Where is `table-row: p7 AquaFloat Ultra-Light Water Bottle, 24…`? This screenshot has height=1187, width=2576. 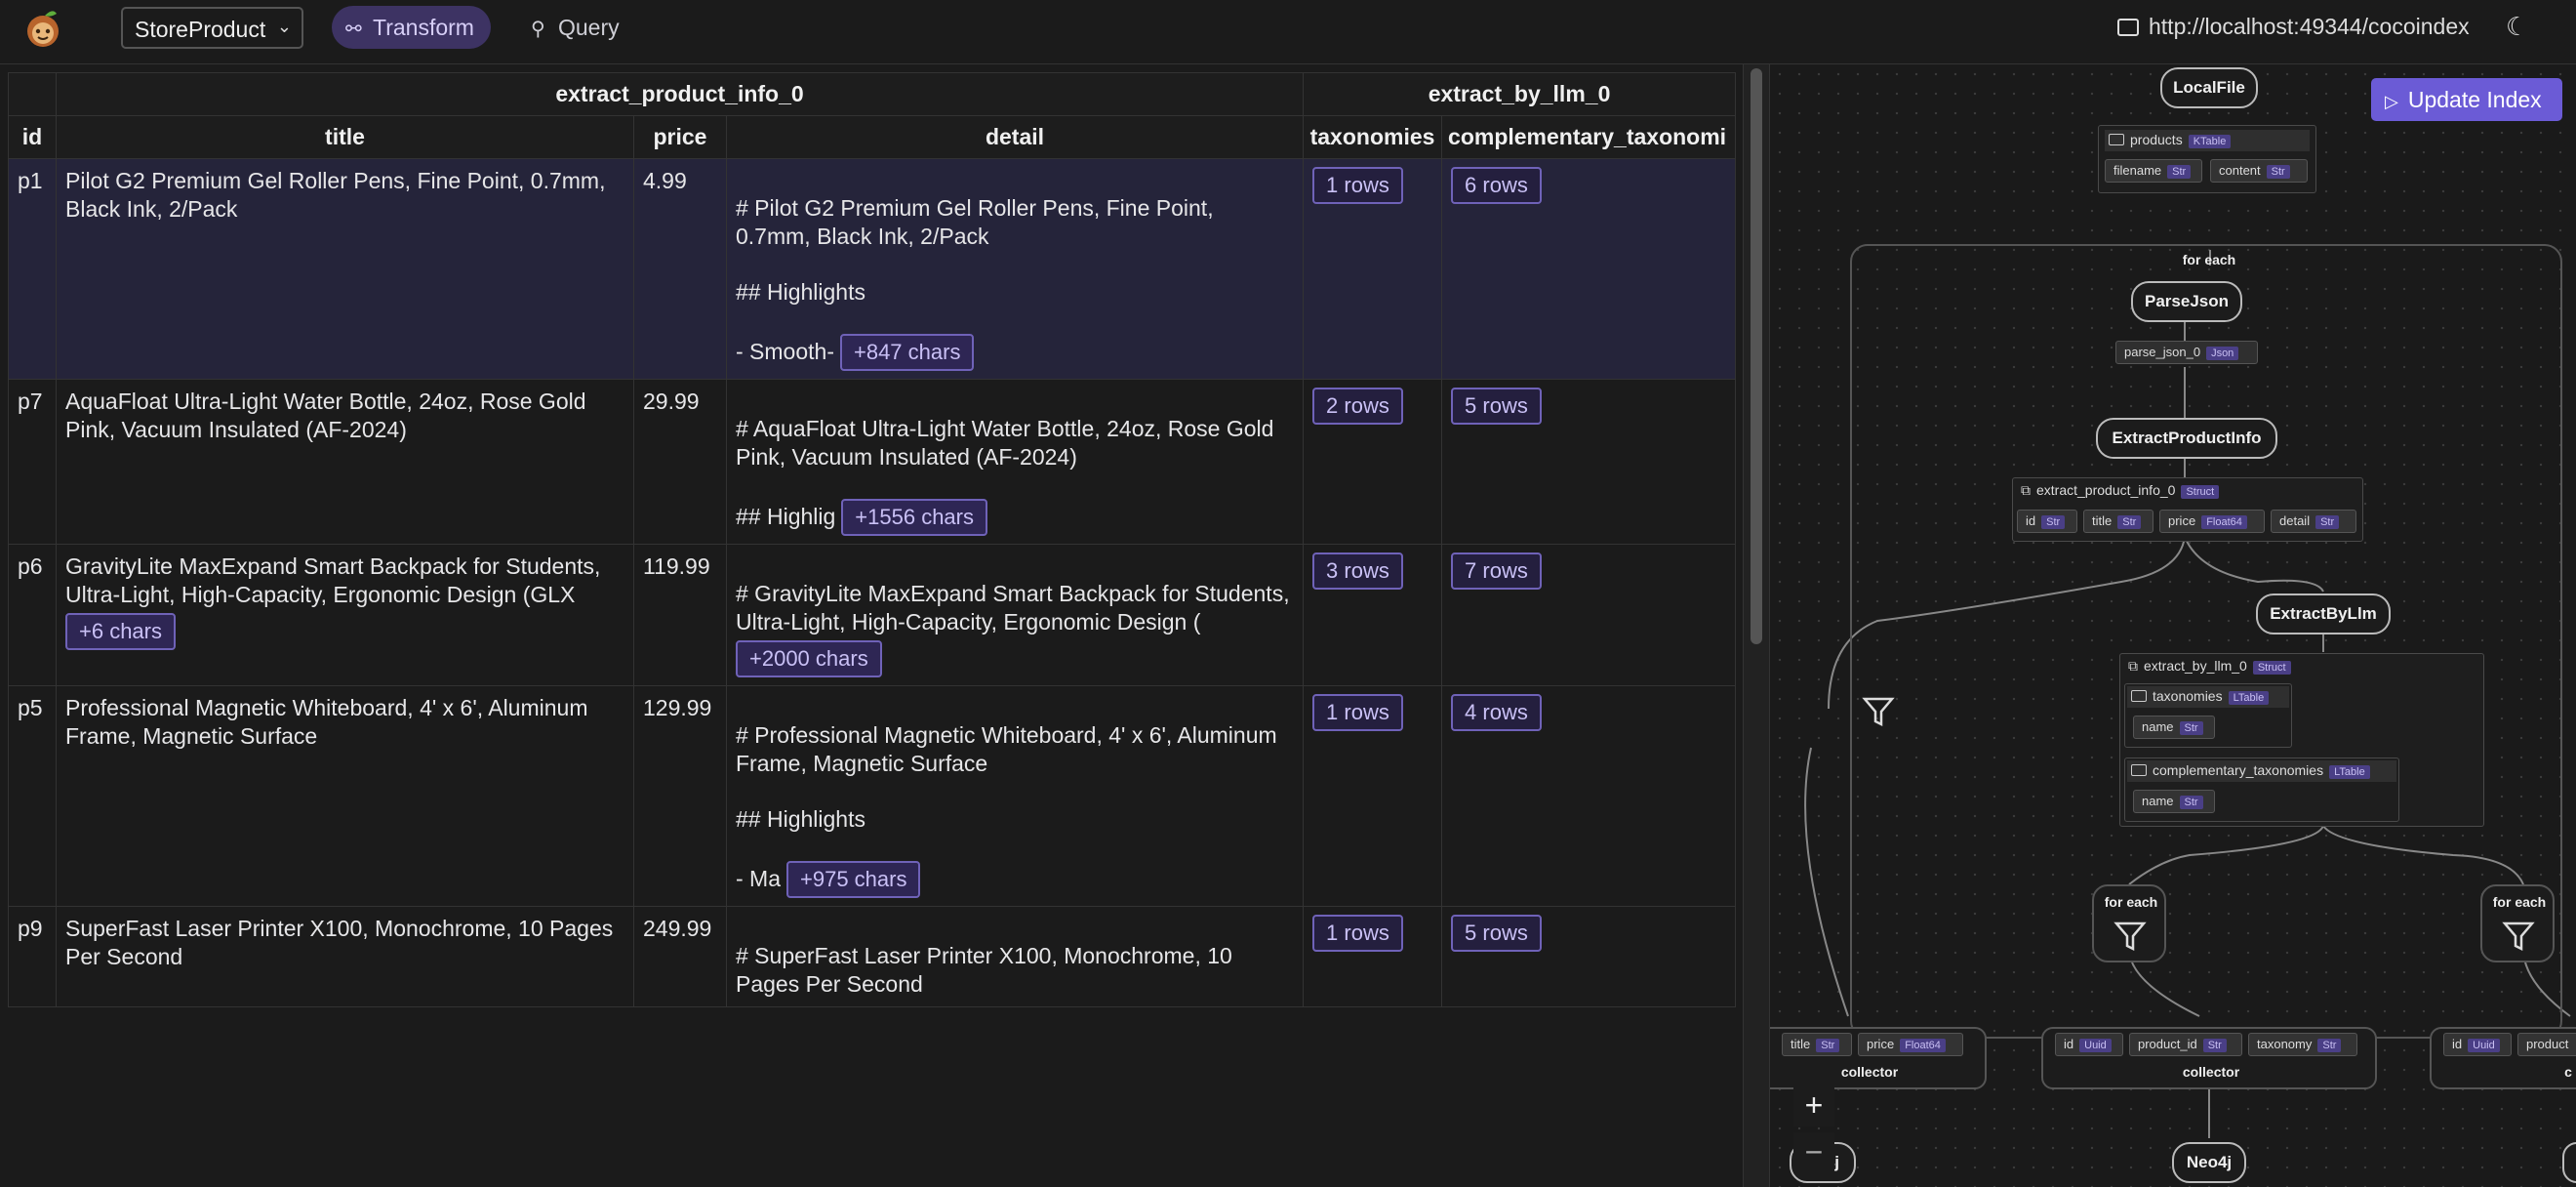
table-row: p7 AquaFloat Ultra-Light Water Bottle, 24… is located at coordinates (872, 462).